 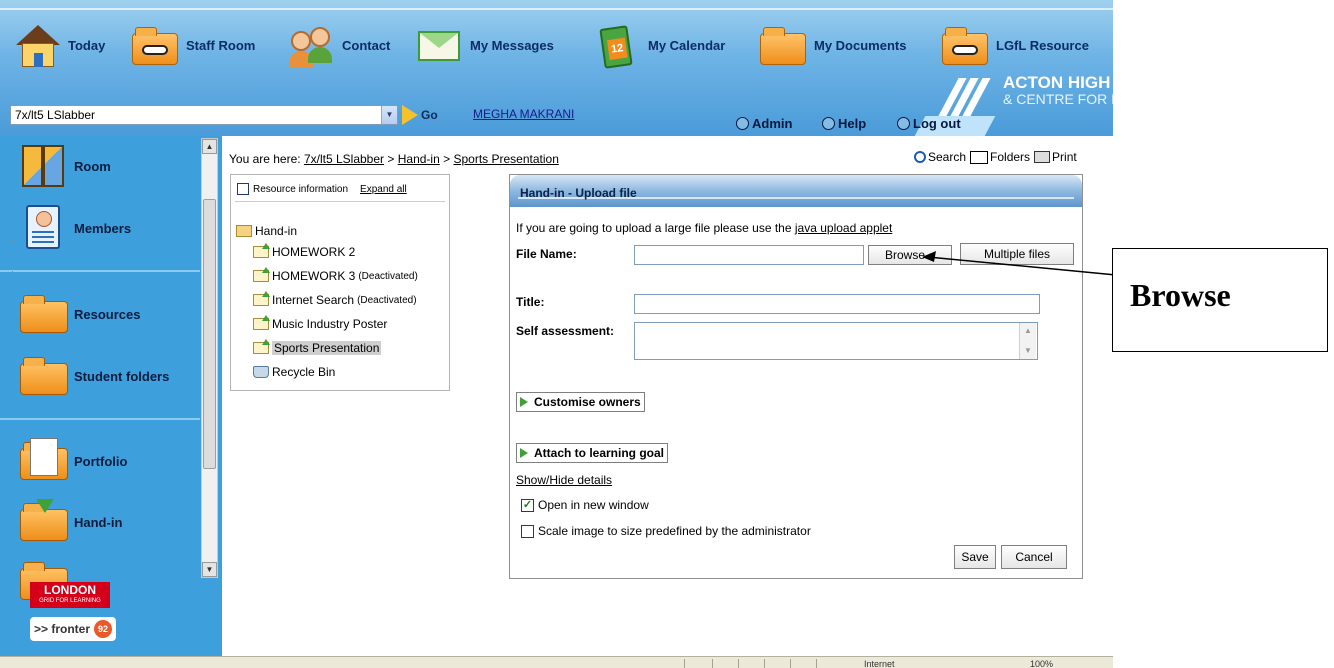 I want to click on file-name-input, so click(x=749, y=255).